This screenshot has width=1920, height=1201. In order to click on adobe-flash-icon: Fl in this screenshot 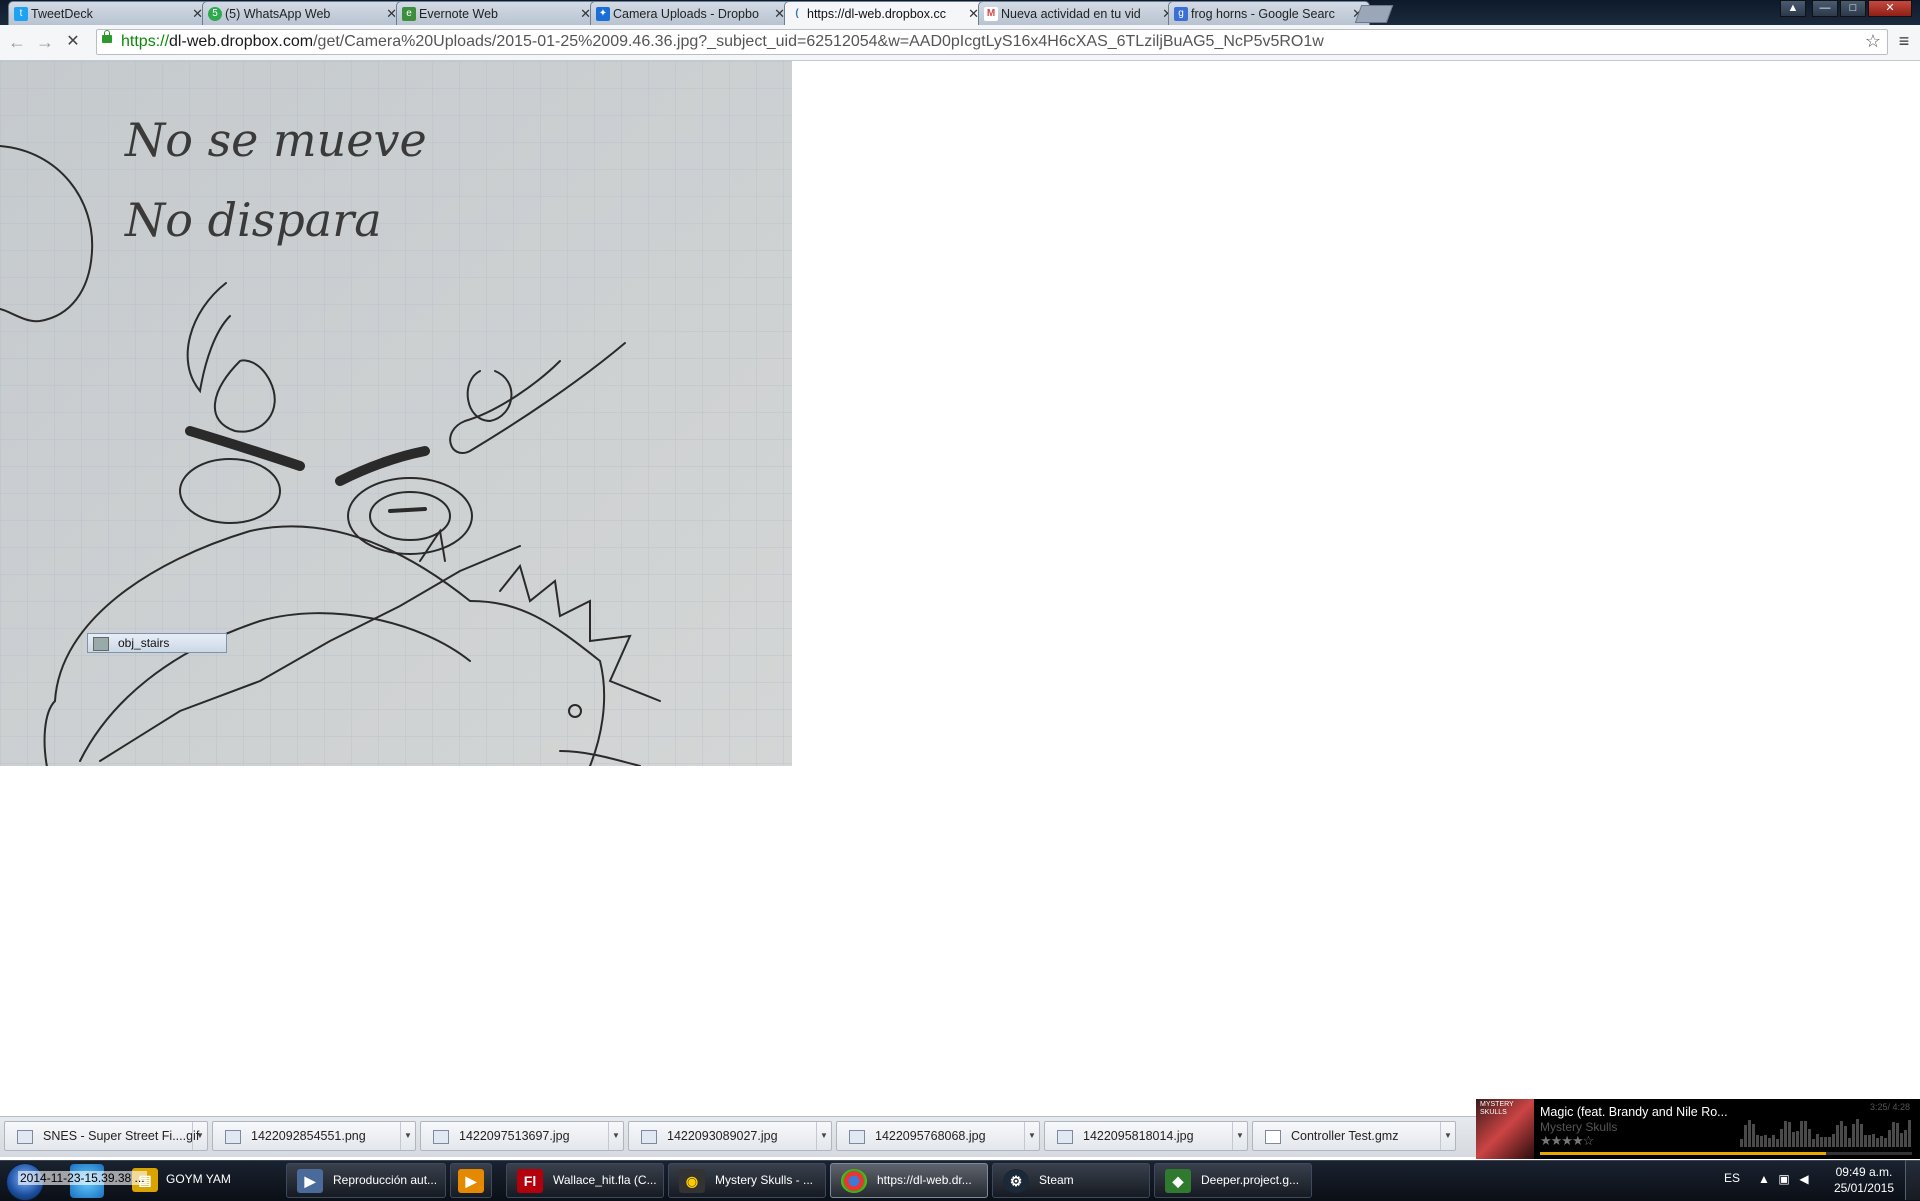, I will do `click(530, 1181)`.